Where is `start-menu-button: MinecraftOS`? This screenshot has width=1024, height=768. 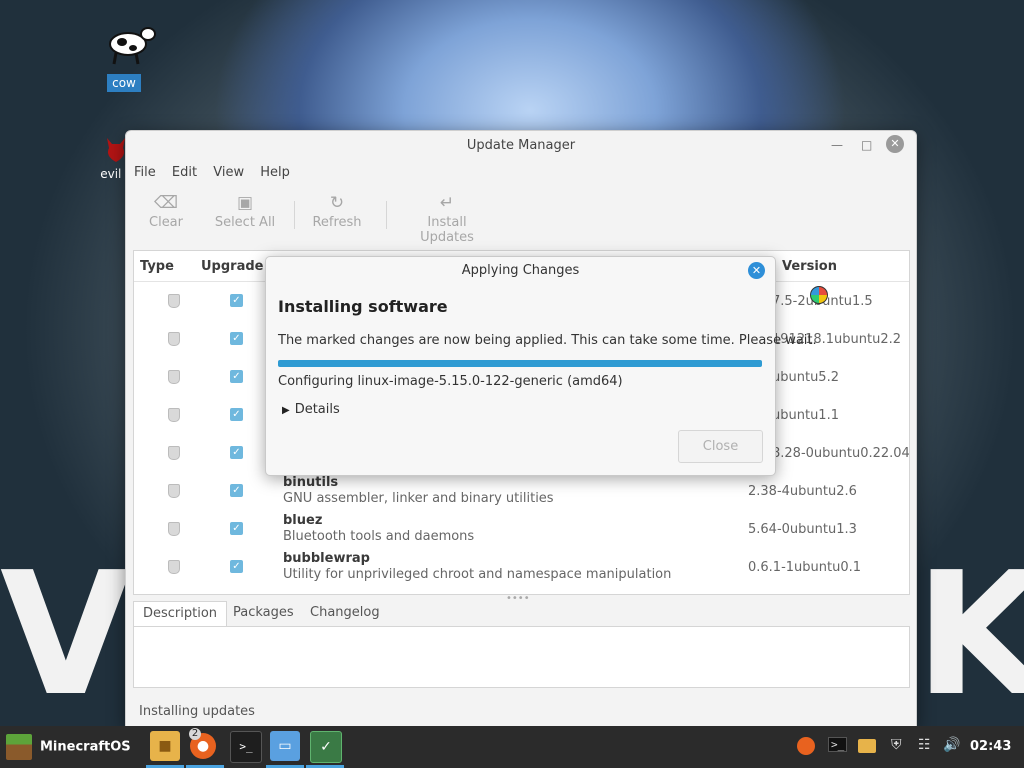 start-menu-button: MinecraftOS is located at coordinates (68, 747).